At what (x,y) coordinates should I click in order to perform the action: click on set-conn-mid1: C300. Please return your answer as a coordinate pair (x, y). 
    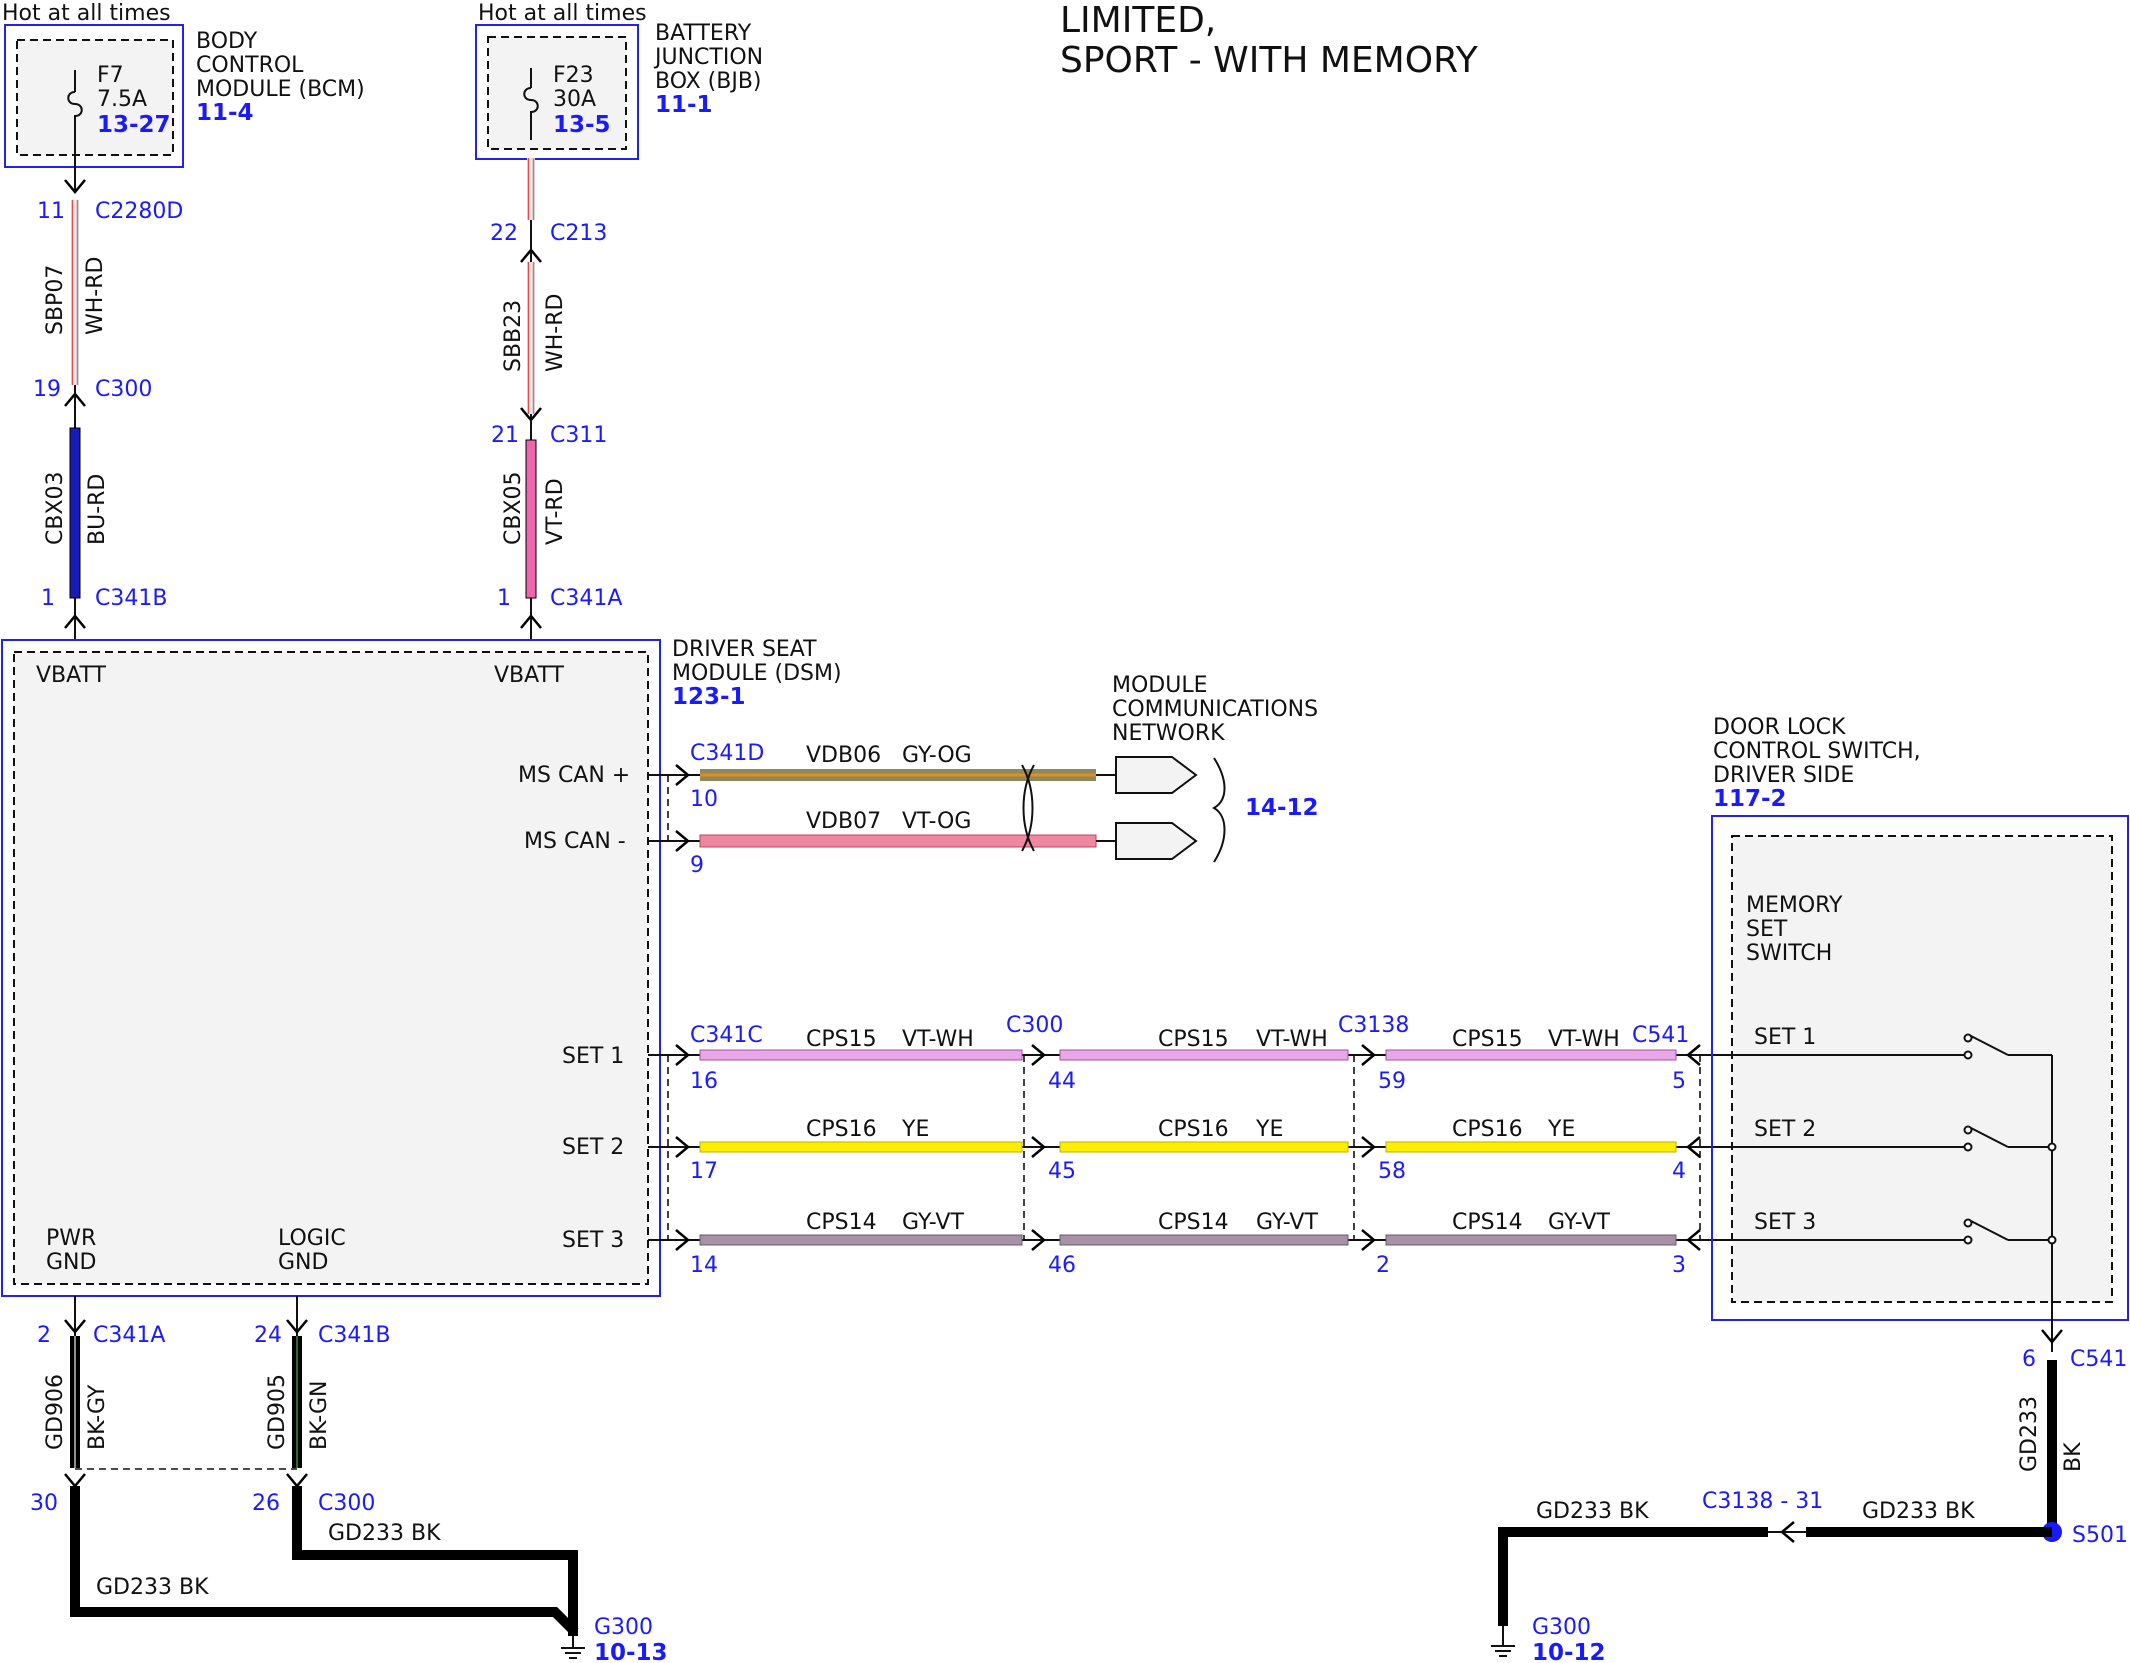
    Looking at the image, I should click on (1034, 1025).